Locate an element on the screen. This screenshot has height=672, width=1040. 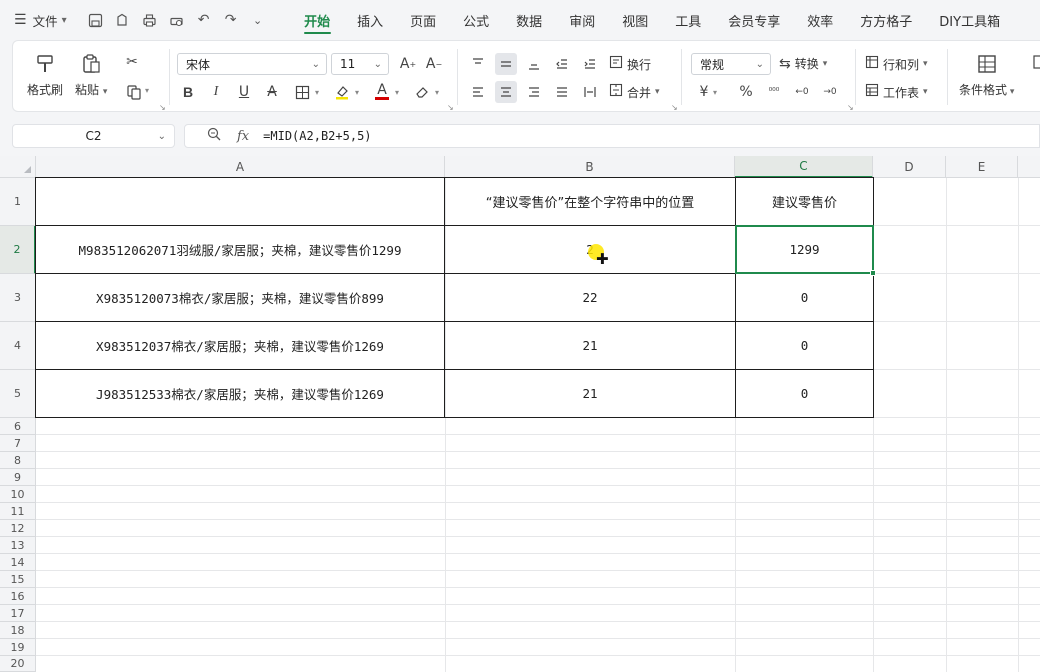
fx-icon: fx is located at coordinates (243, 136).